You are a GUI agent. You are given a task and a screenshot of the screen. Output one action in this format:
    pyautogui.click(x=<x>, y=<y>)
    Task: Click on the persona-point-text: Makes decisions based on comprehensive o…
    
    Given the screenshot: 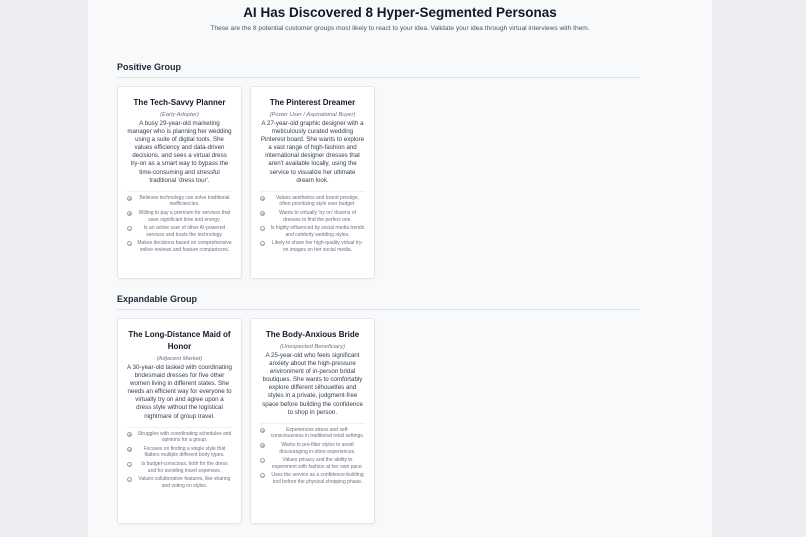 What is the action you would take?
    pyautogui.click(x=184, y=246)
    